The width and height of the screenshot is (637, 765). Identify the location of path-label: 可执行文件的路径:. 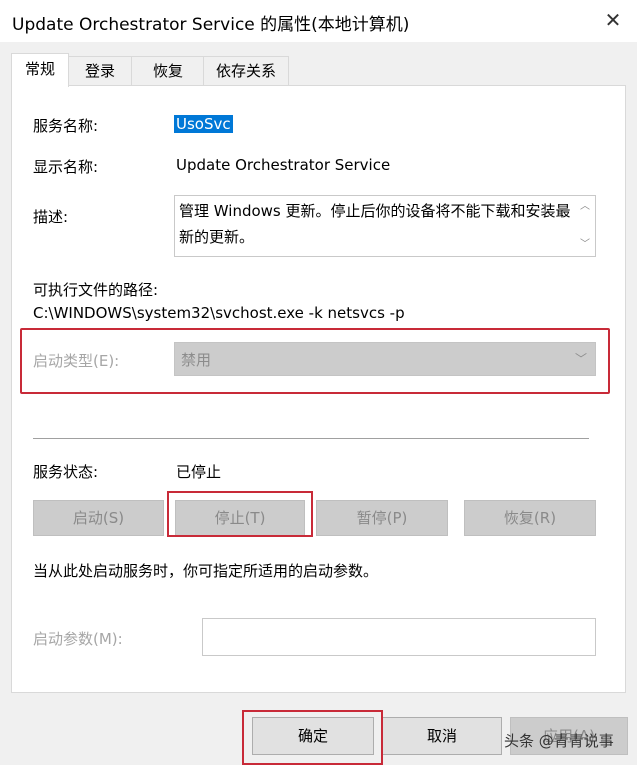
(96, 290).